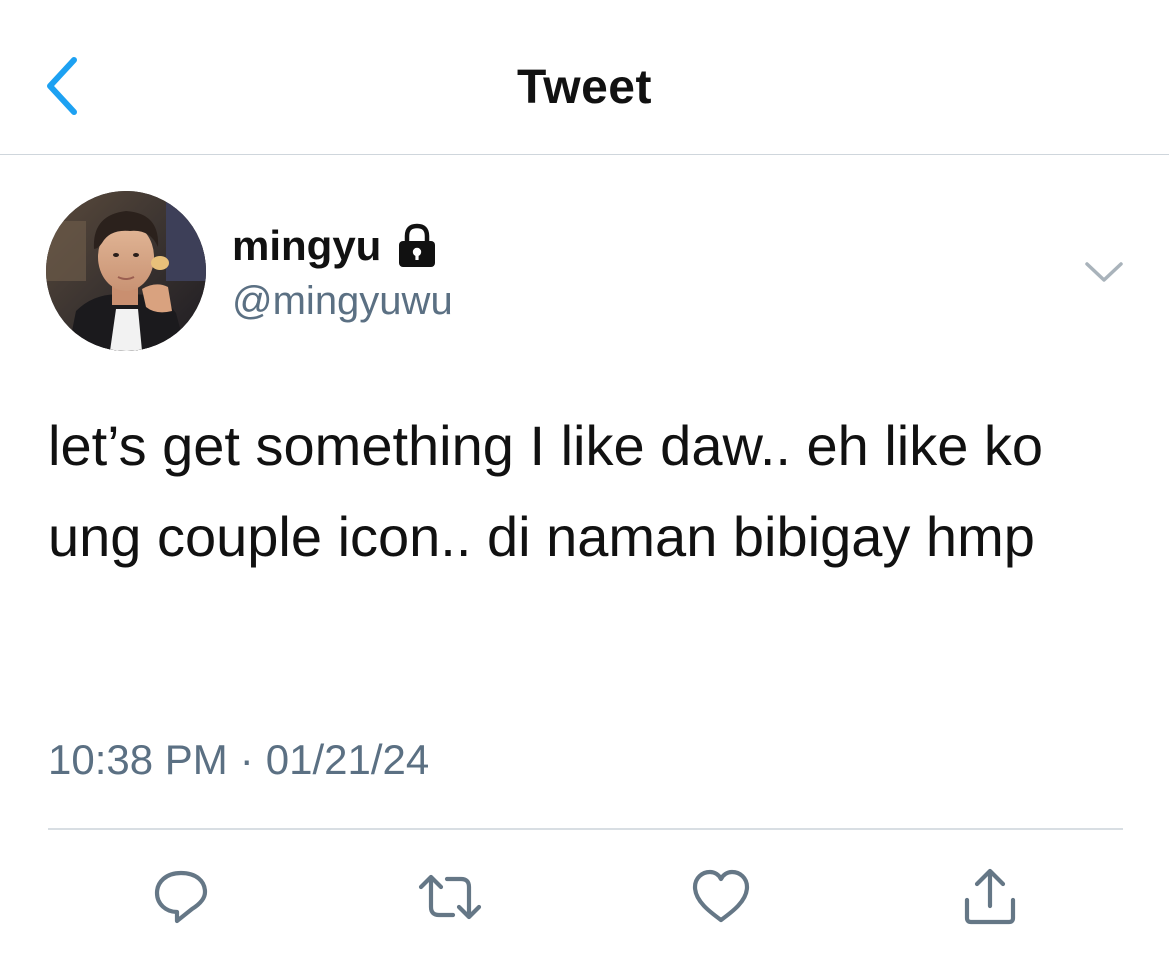 This screenshot has height=959, width=1169. I want to click on avatar, so click(126, 271).